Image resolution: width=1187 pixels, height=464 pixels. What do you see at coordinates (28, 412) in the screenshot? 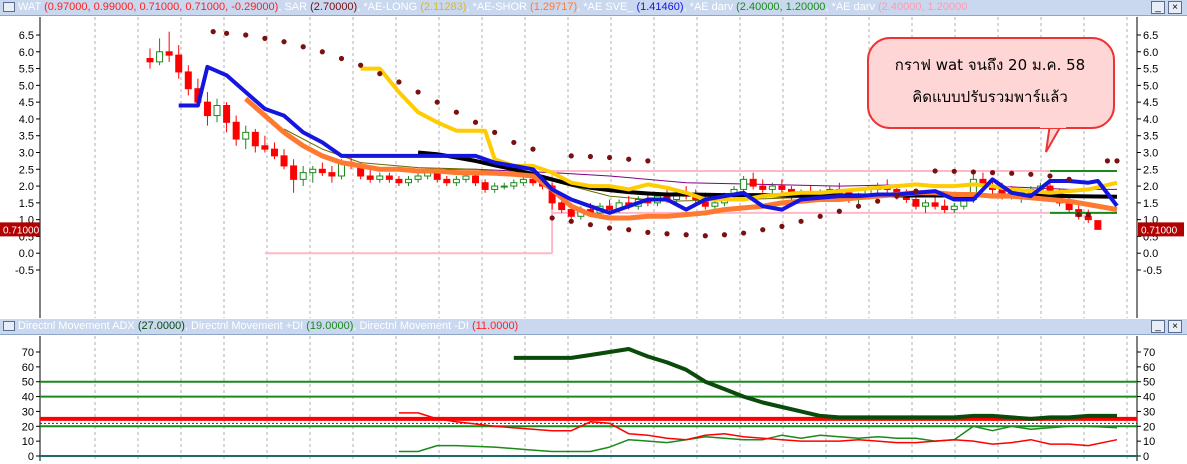
I see `y-tick-label: 30` at bounding box center [28, 412].